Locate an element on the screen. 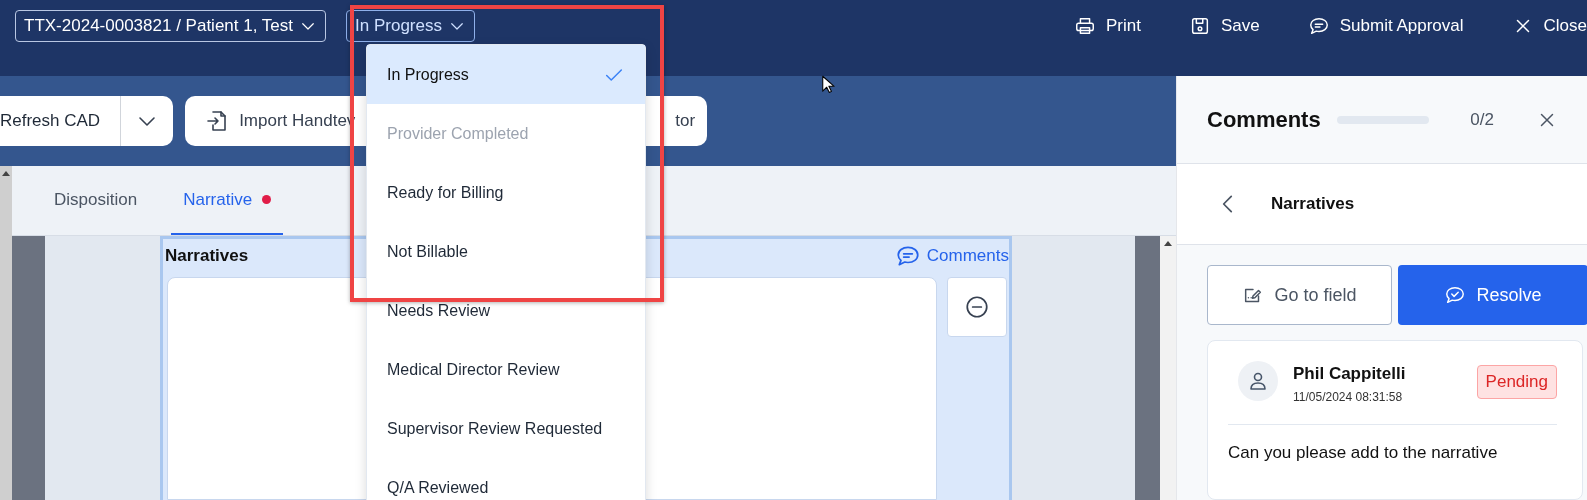 The height and width of the screenshot is (500, 1587). status-badge: Pending is located at coordinates (1516, 382).